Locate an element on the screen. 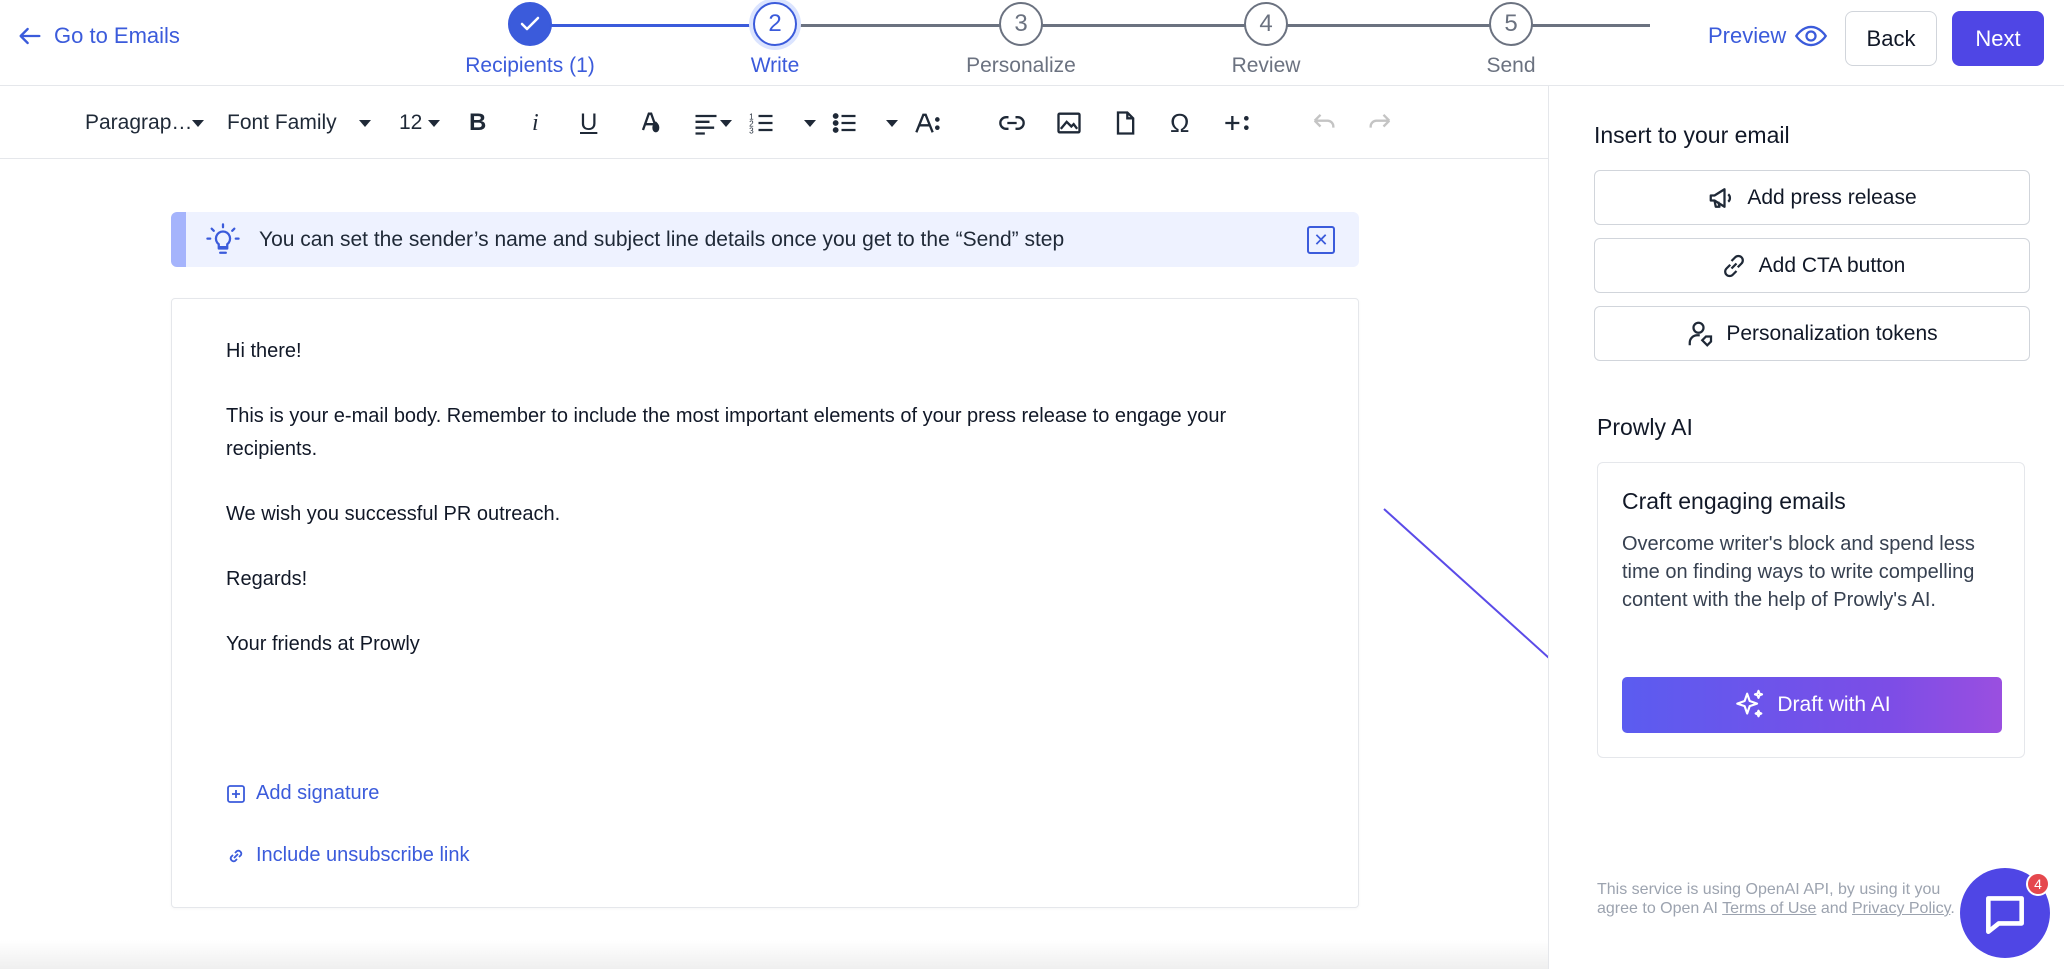 This screenshot has height=969, width=2064. step-recipients: Recipients (1) is located at coordinates (530, 40).